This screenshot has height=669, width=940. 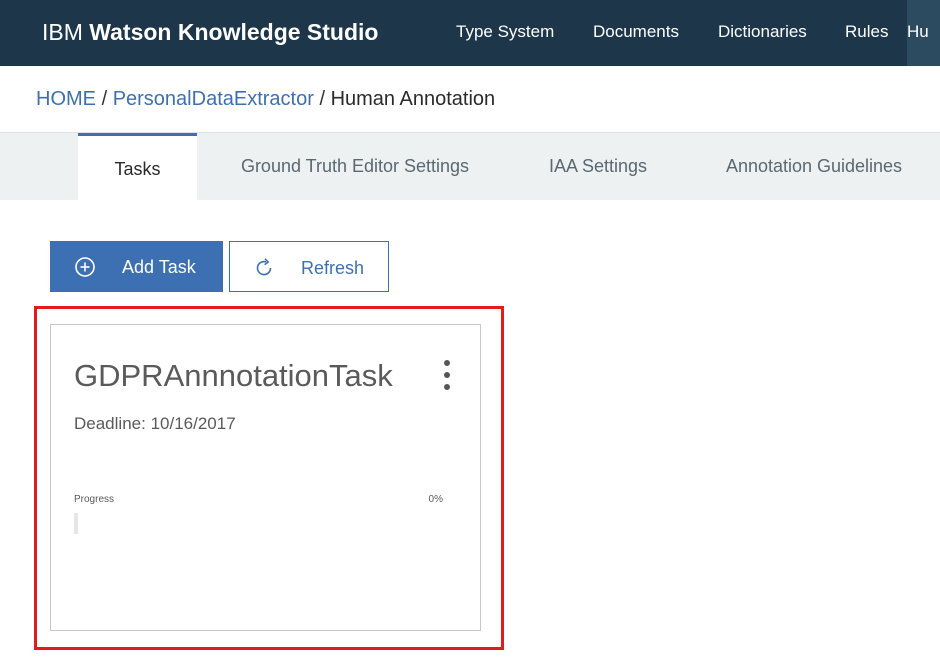 What do you see at coordinates (447, 377) in the screenshot?
I see `overflow-menu-icon` at bounding box center [447, 377].